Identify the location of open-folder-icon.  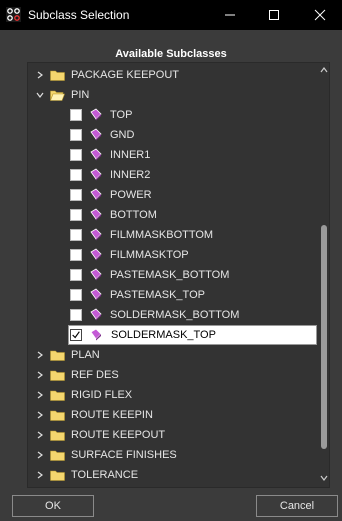
(57, 95).